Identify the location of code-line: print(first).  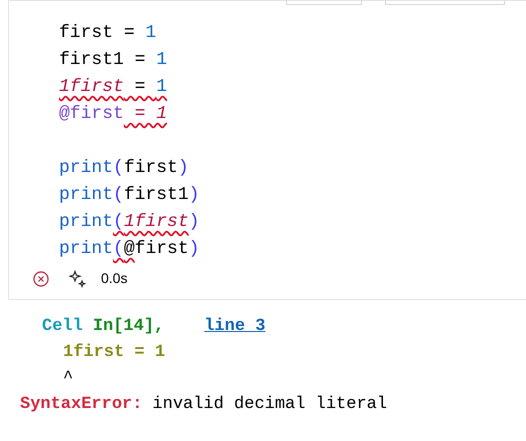
(124, 168).